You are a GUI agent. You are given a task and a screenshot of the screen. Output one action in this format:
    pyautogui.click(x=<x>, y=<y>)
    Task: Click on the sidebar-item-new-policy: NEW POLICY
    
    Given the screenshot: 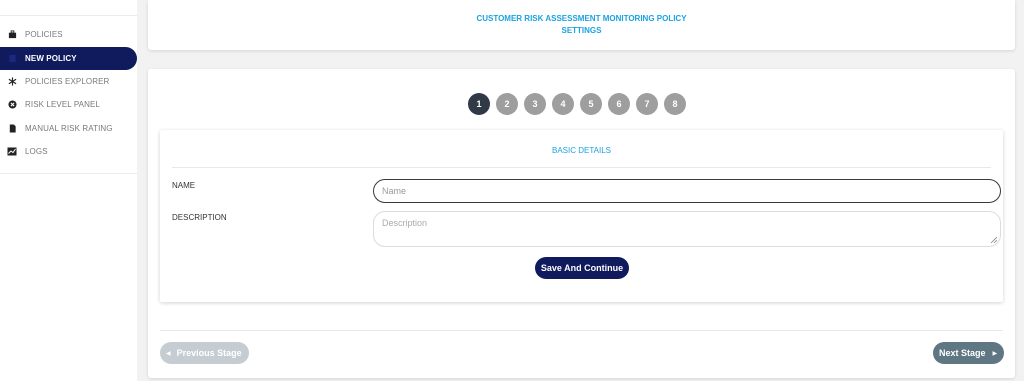 What is the action you would take?
    pyautogui.click(x=68, y=58)
    